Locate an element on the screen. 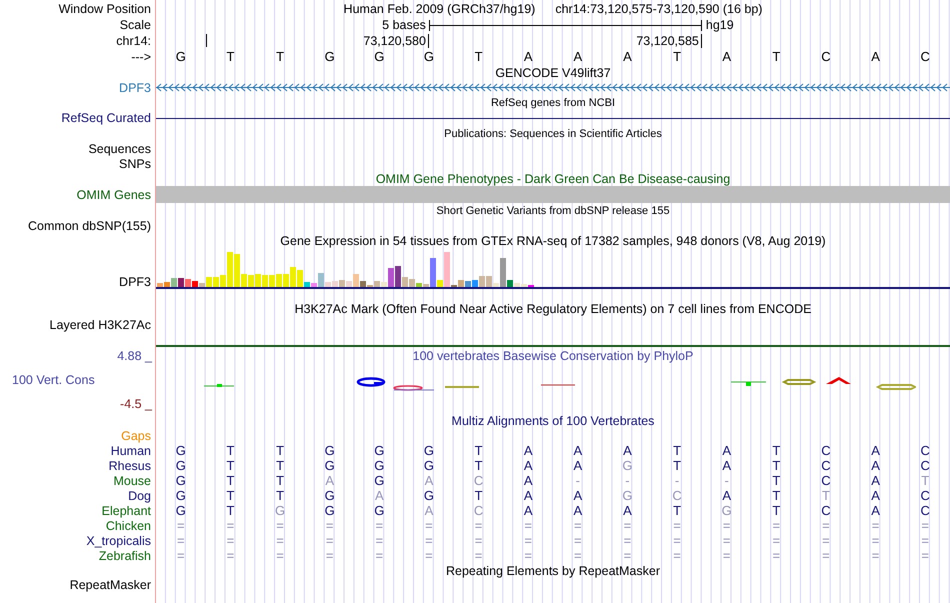 This screenshot has width=950, height=603. coordinate-label: 73,120,580 is located at coordinates (396, 41).